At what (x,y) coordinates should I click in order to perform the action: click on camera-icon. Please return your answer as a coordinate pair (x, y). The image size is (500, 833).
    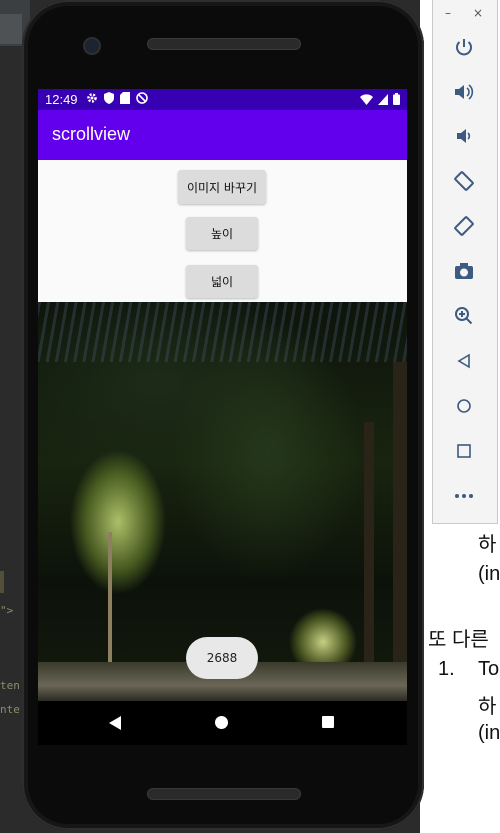
    Looking at the image, I should click on (464, 271).